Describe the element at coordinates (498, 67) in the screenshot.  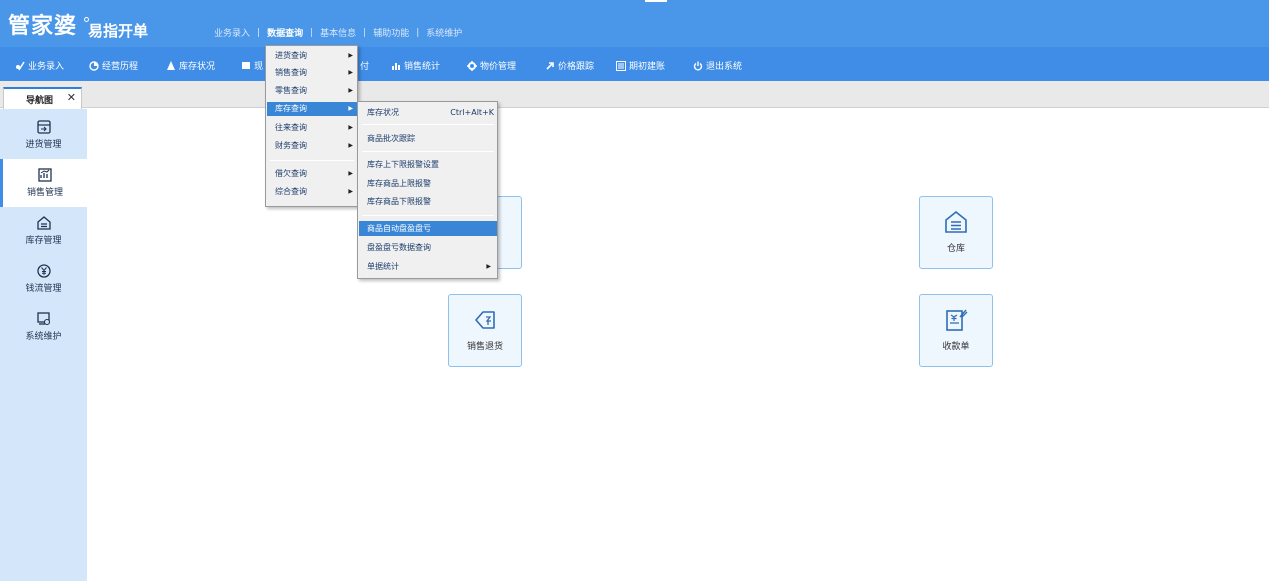
I see `toolbar-label: 物价管理` at that location.